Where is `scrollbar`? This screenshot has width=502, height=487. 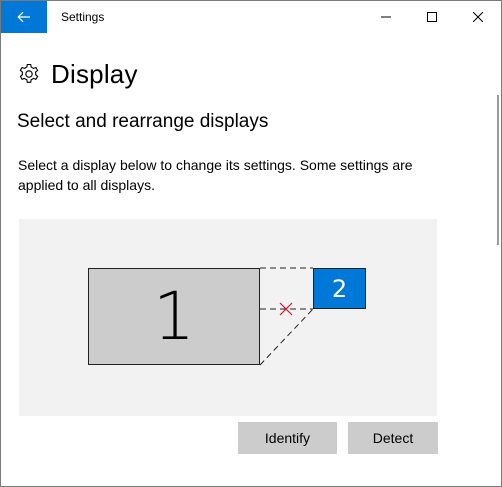 scrollbar is located at coordinates (498, 259).